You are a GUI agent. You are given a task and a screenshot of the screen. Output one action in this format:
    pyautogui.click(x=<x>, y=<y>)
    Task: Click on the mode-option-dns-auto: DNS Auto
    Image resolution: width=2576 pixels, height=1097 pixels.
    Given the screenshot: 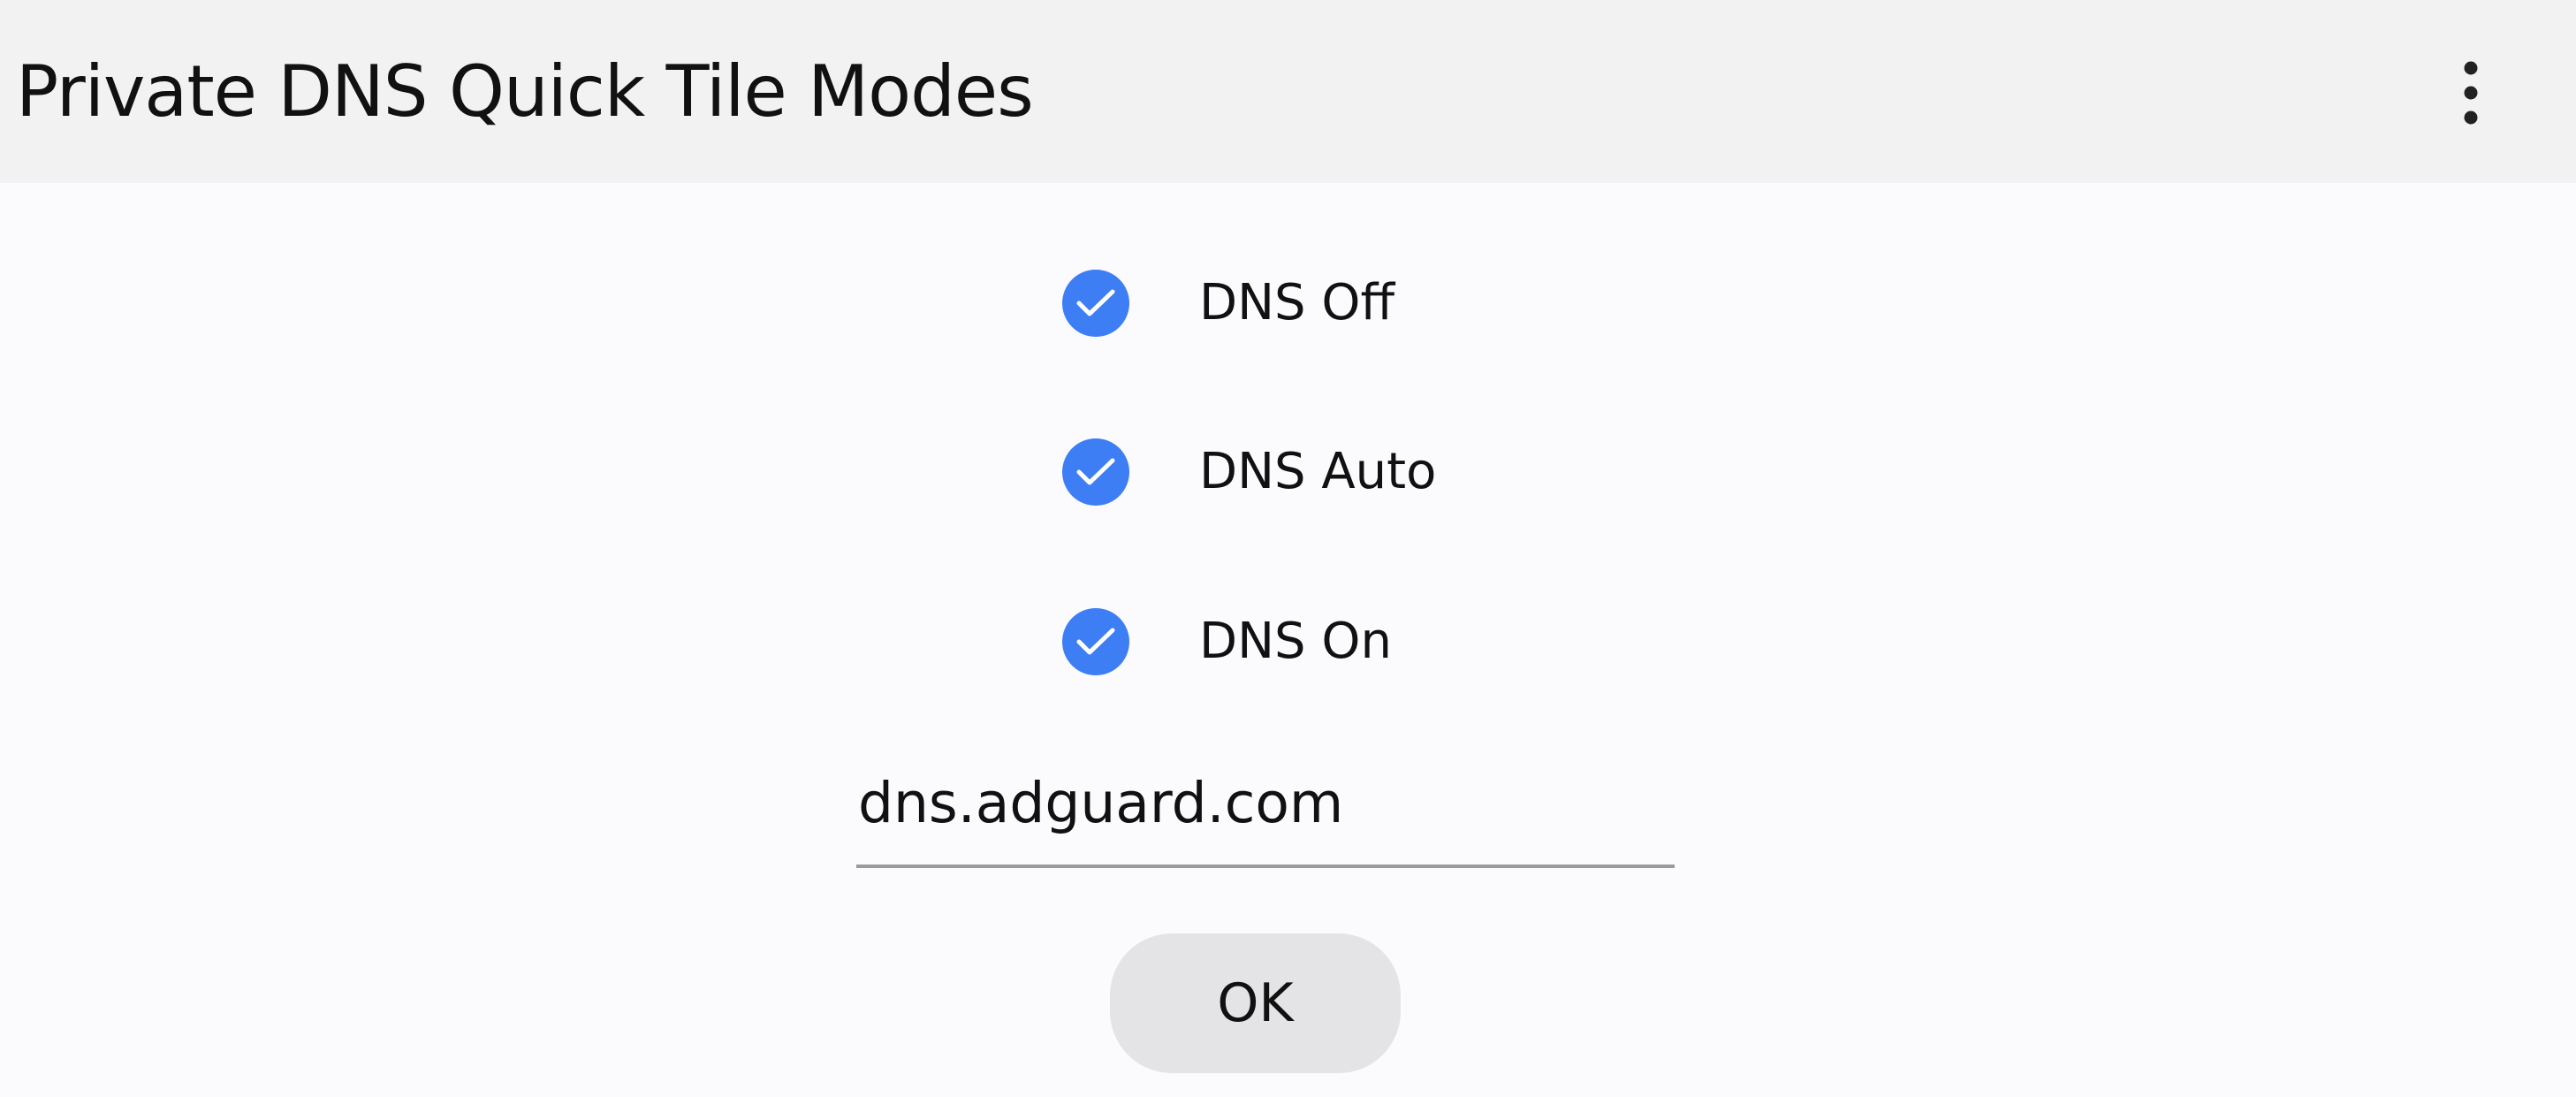 What is the action you would take?
    pyautogui.click(x=1366, y=472)
    